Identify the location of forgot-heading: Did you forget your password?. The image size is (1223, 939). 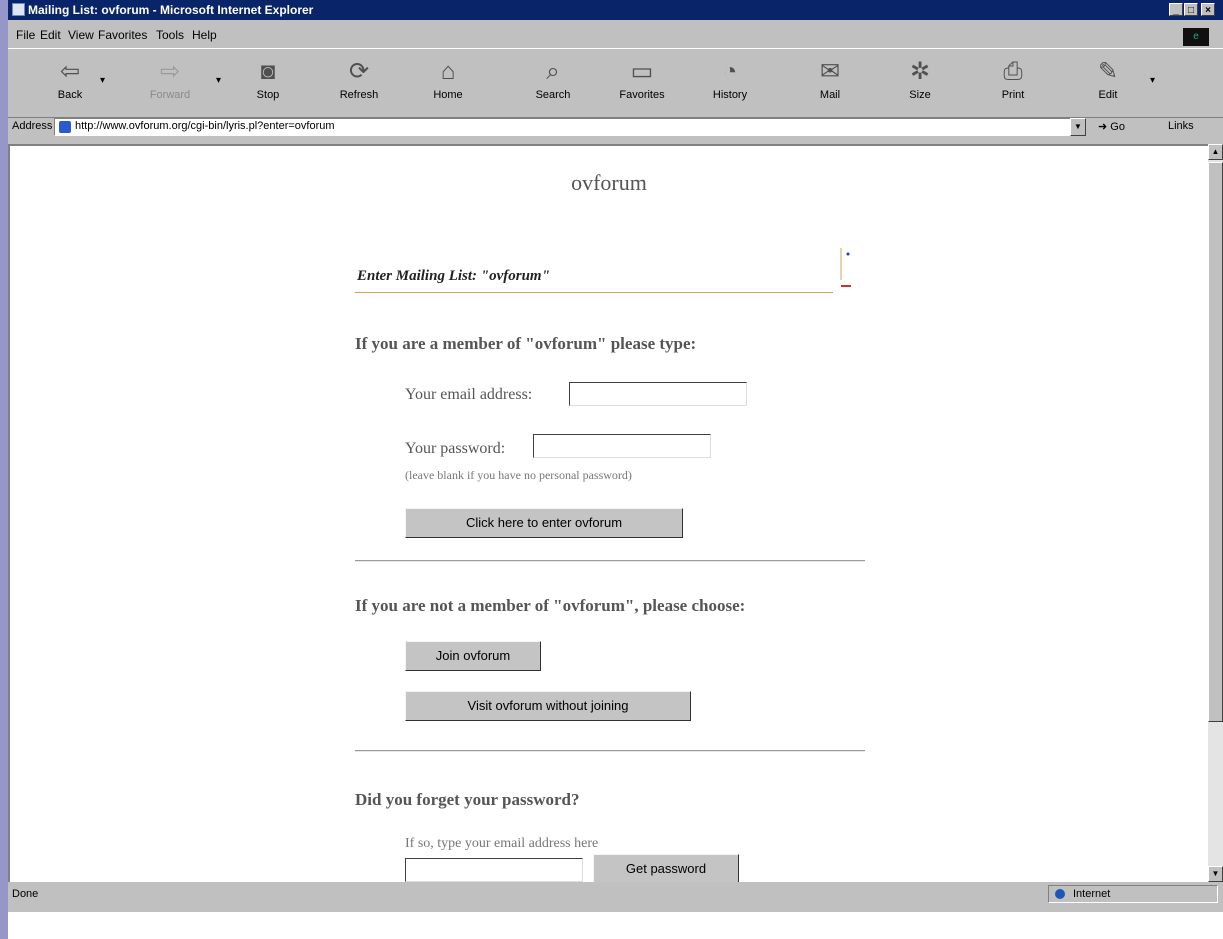
(467, 799).